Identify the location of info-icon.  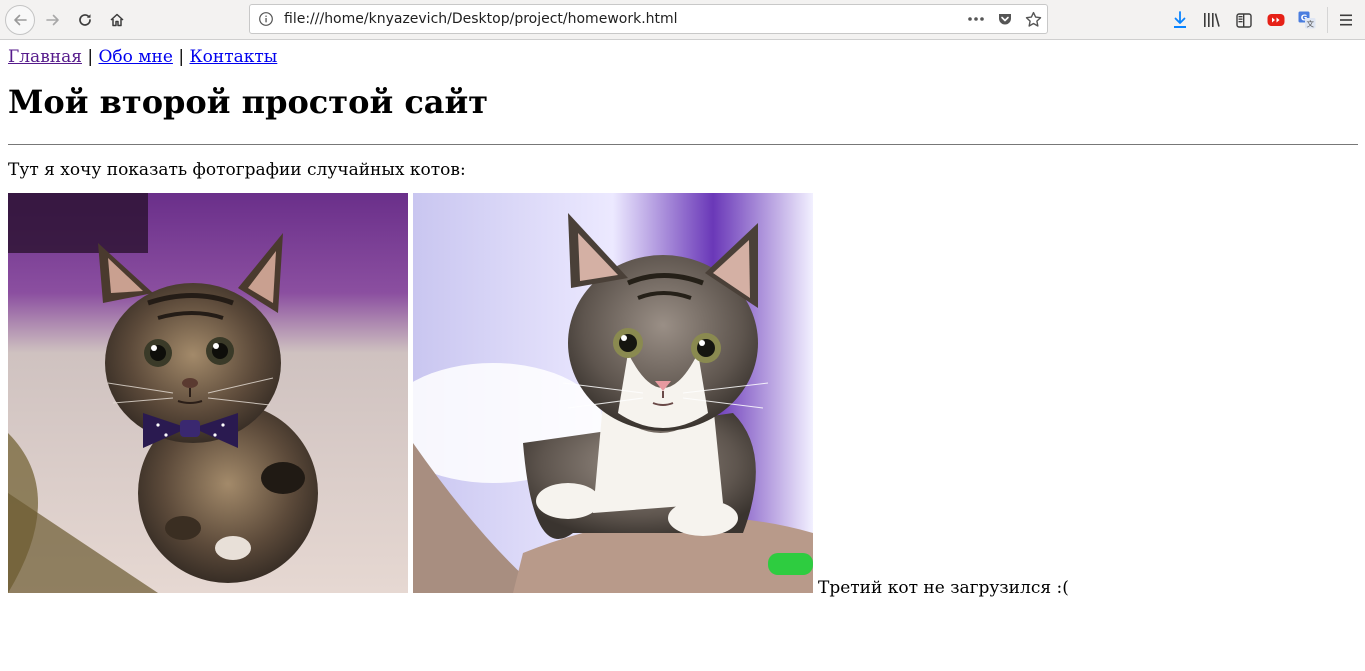
(266, 19).